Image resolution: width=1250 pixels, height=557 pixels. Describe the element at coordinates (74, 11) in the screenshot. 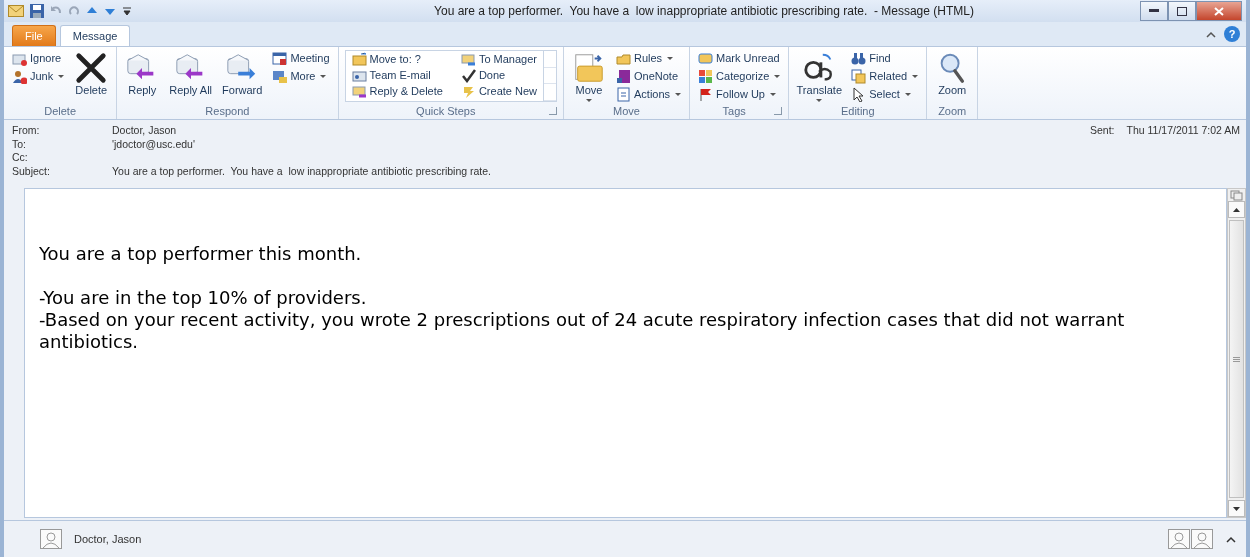

I see `redo-icon` at that location.